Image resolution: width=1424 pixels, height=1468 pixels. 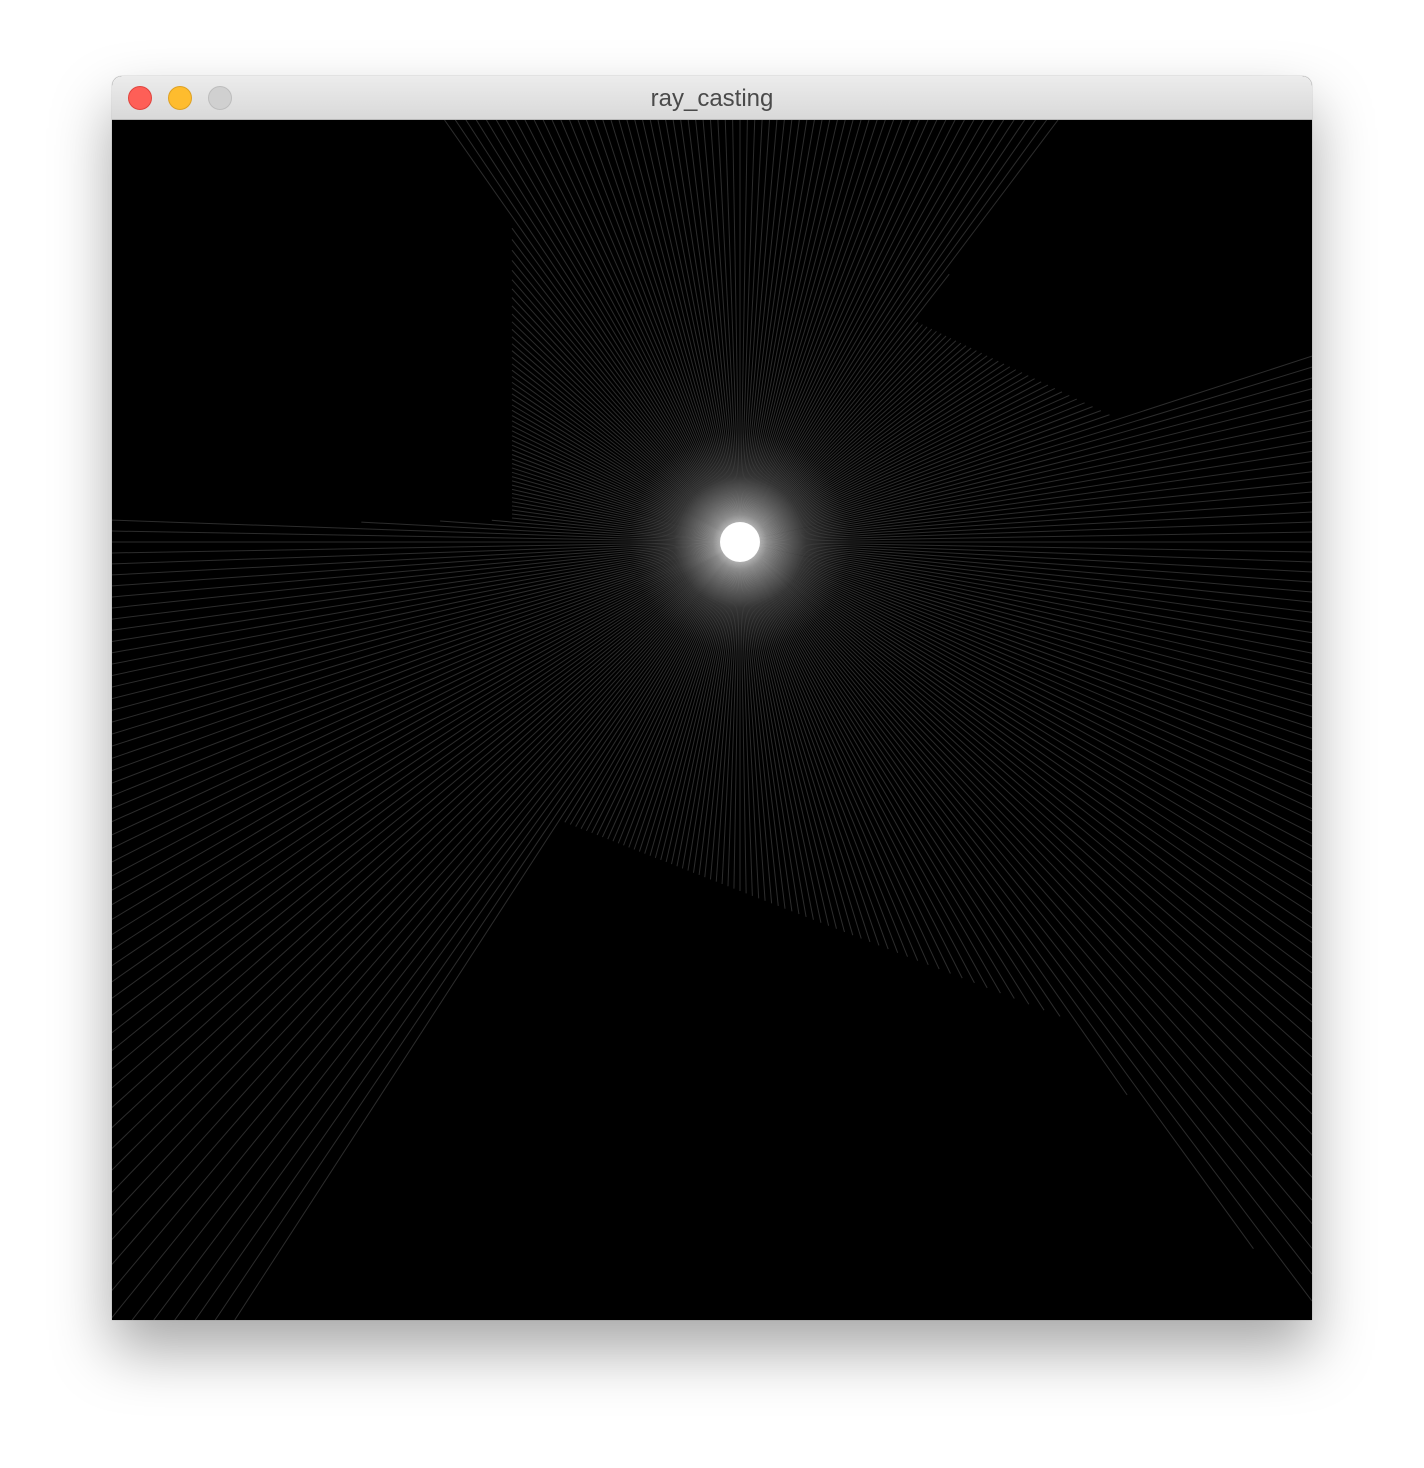 What do you see at coordinates (740, 542) in the screenshot?
I see `light-source` at bounding box center [740, 542].